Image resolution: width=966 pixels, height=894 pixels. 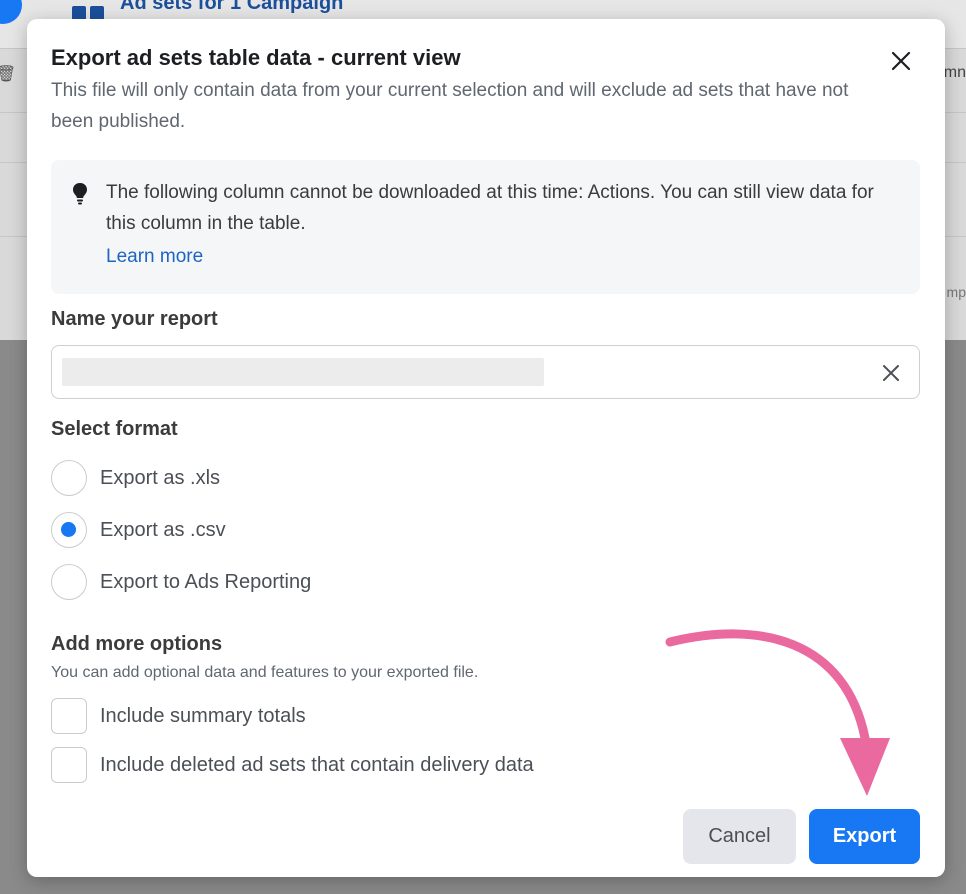 What do you see at coordinates (69, 478) in the screenshot?
I see `radio-xls` at bounding box center [69, 478].